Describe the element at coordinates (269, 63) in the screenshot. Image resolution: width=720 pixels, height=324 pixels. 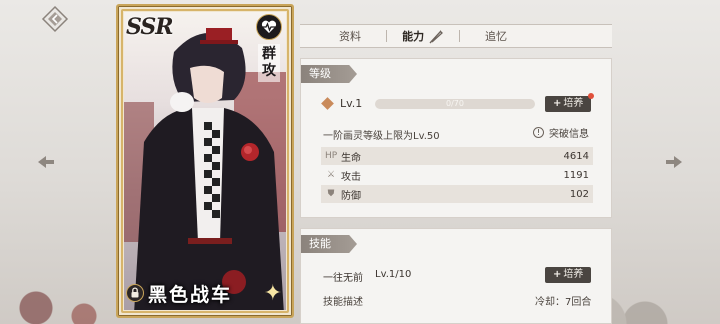
I see `attack-type-label: 群攻` at that location.